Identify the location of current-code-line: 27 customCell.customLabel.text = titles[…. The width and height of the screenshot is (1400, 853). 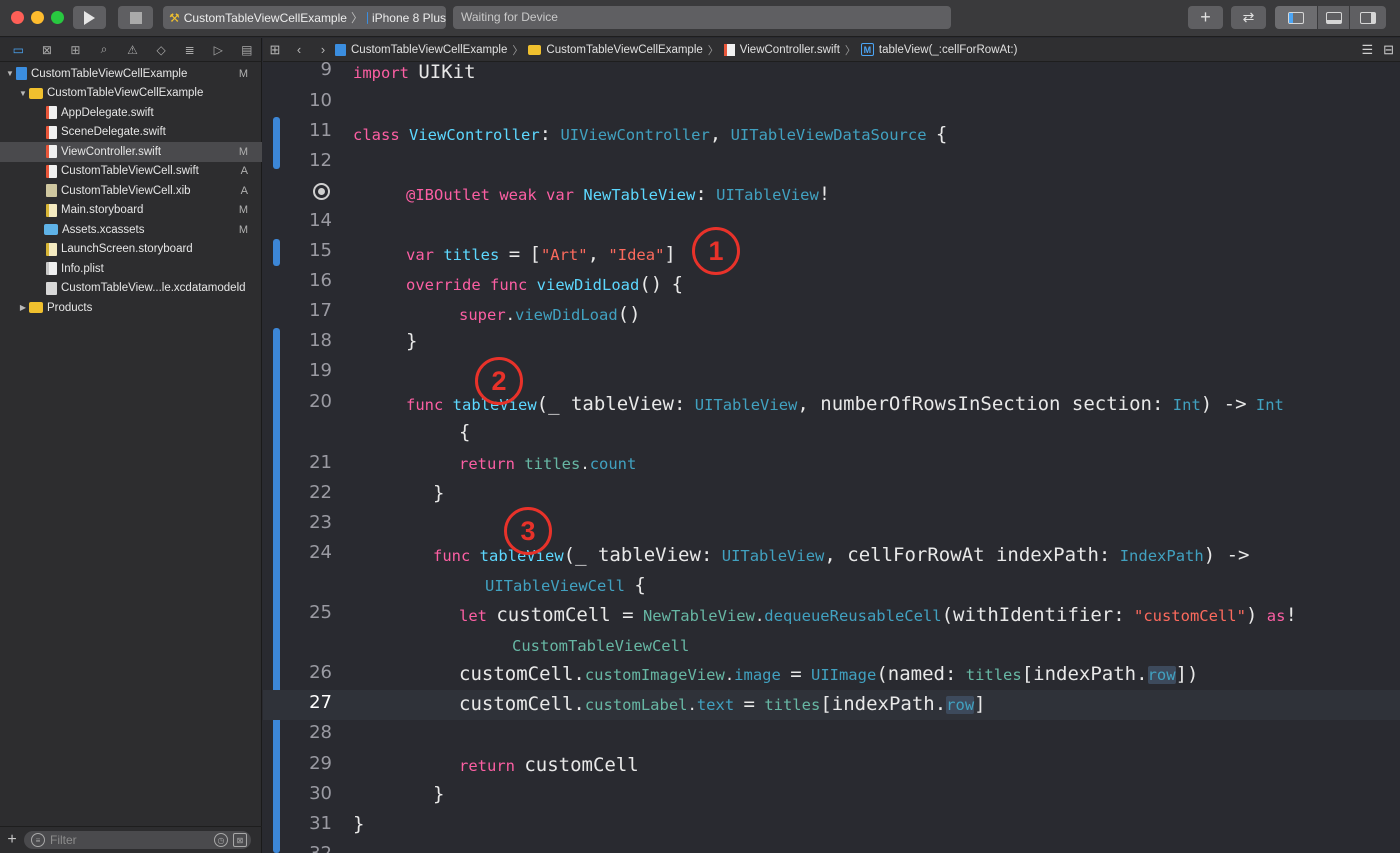
(831, 705).